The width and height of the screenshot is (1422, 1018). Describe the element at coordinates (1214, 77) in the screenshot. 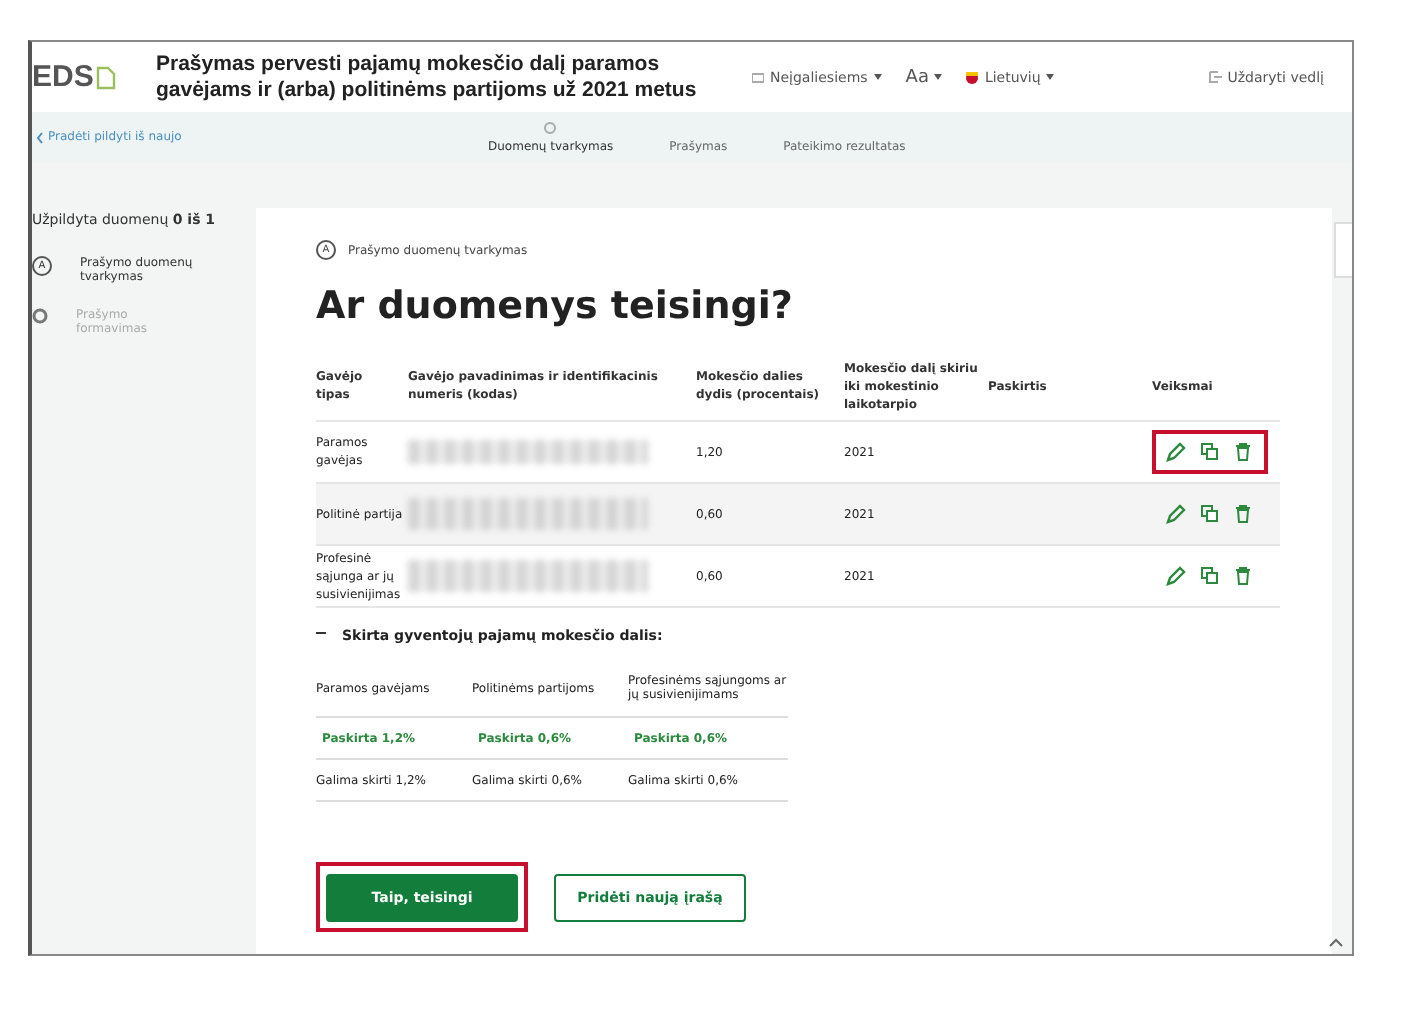

I see `exit-icon` at that location.